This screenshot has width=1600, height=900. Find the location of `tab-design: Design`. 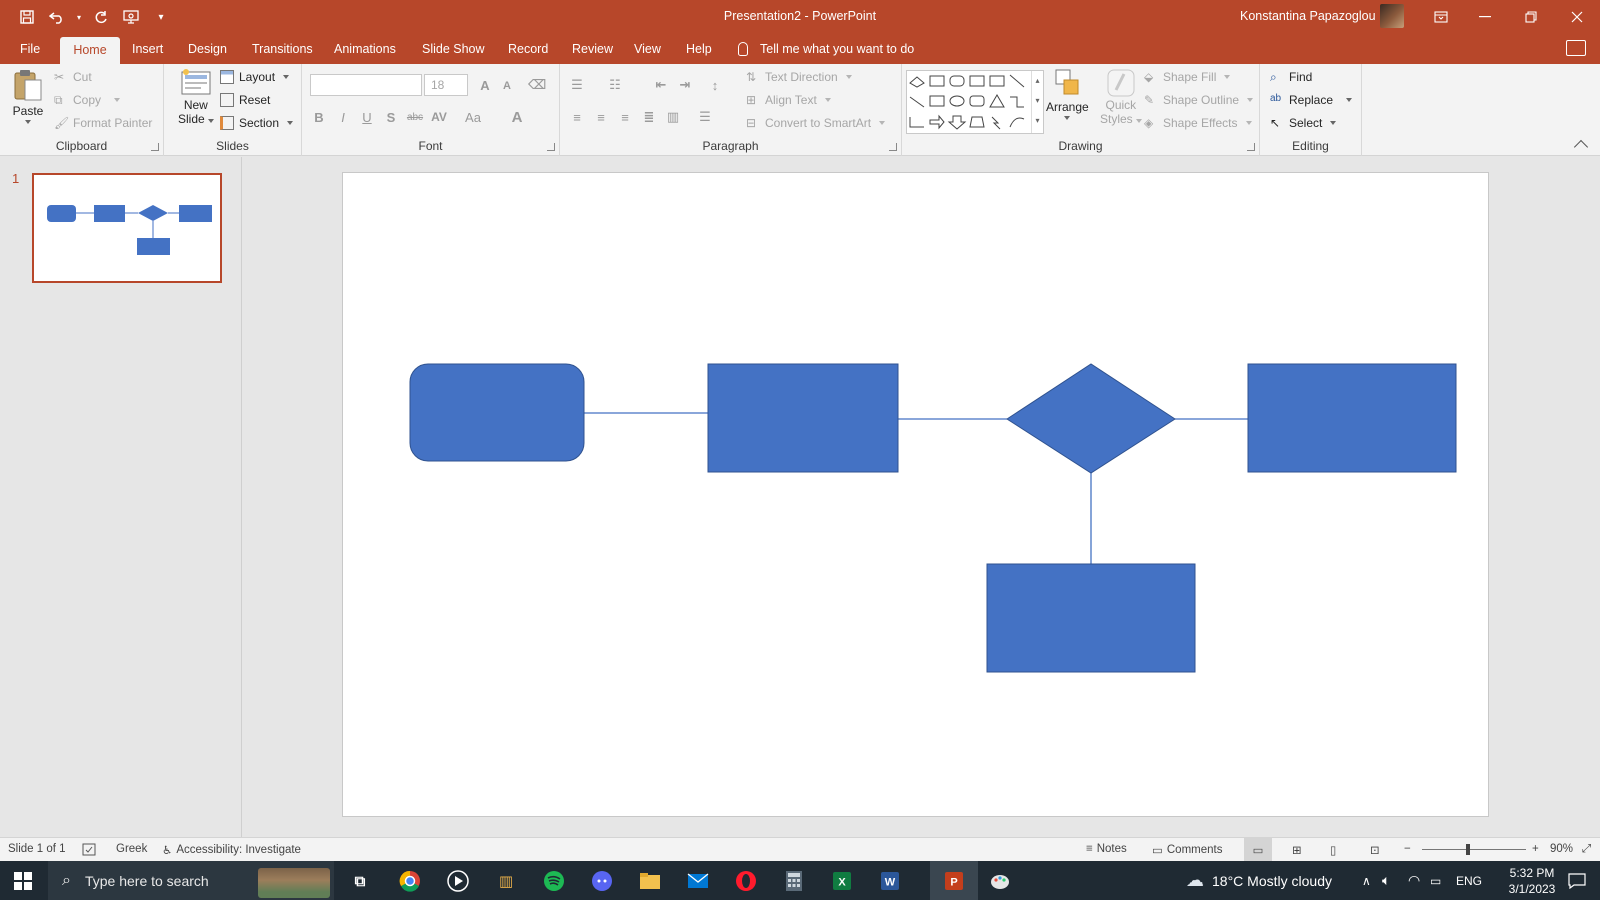

tab-design: Design is located at coordinates (207, 49).